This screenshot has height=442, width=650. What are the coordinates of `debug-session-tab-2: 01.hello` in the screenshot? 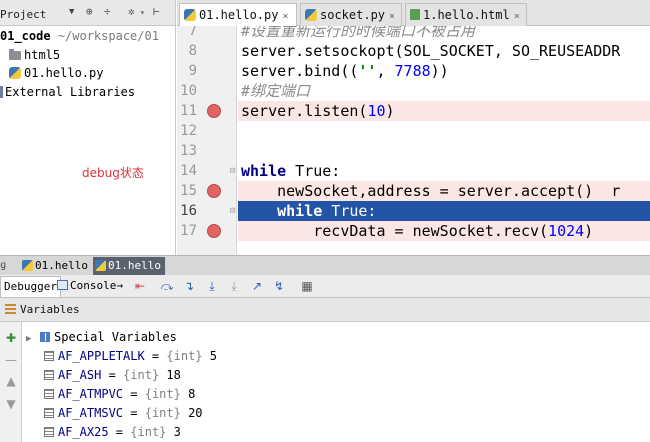 It's located at (129, 266).